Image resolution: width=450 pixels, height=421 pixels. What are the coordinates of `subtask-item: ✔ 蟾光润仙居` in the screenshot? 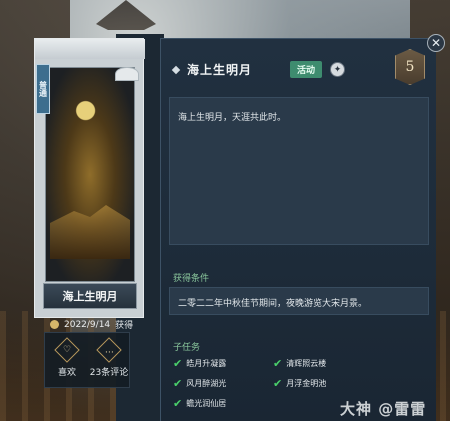 It's located at (199, 403).